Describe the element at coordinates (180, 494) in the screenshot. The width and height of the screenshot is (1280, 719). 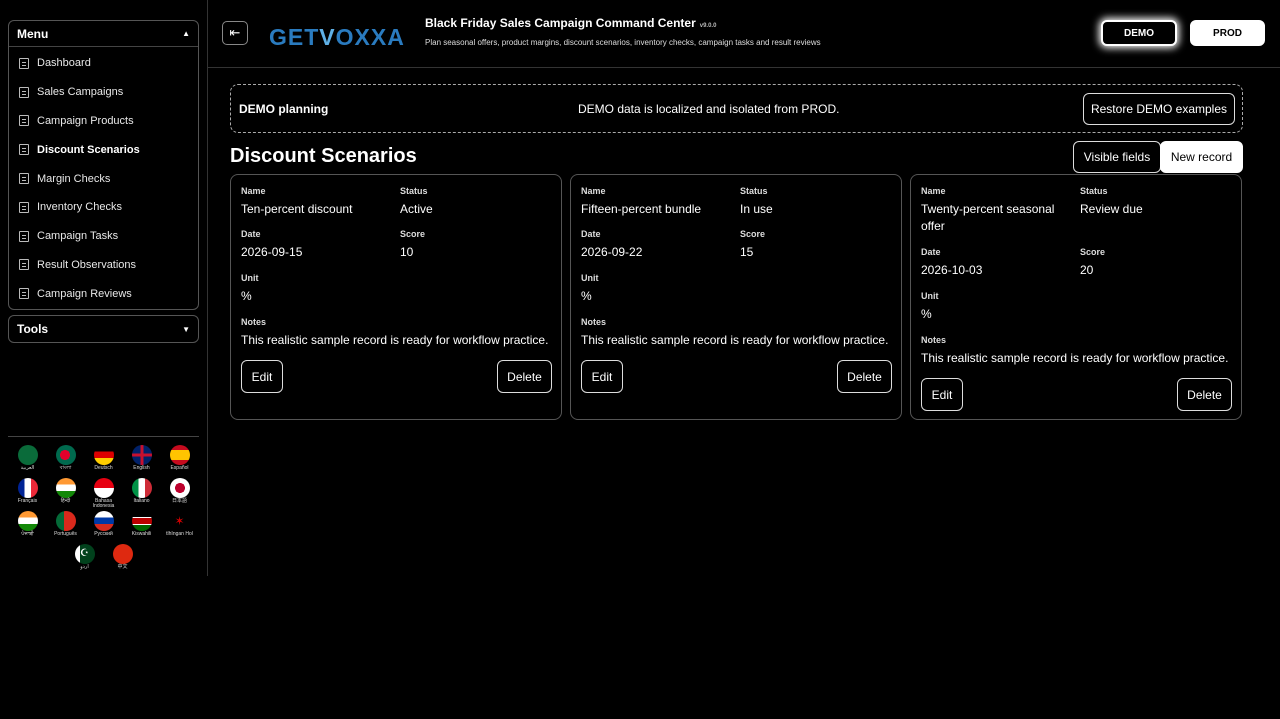
I see `language-japanese: 日本語` at that location.